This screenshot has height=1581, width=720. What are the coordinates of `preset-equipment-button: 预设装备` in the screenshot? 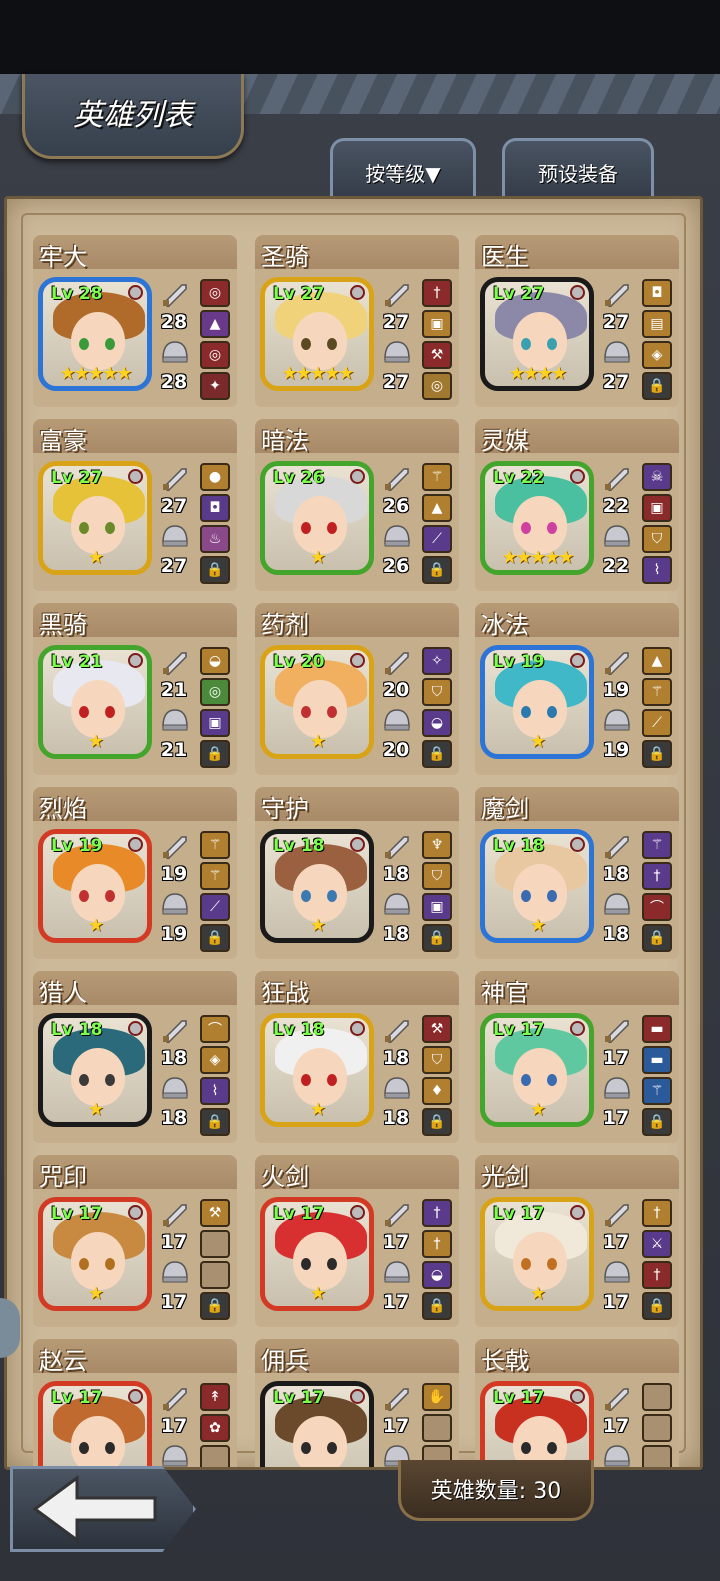 It's located at (578, 170).